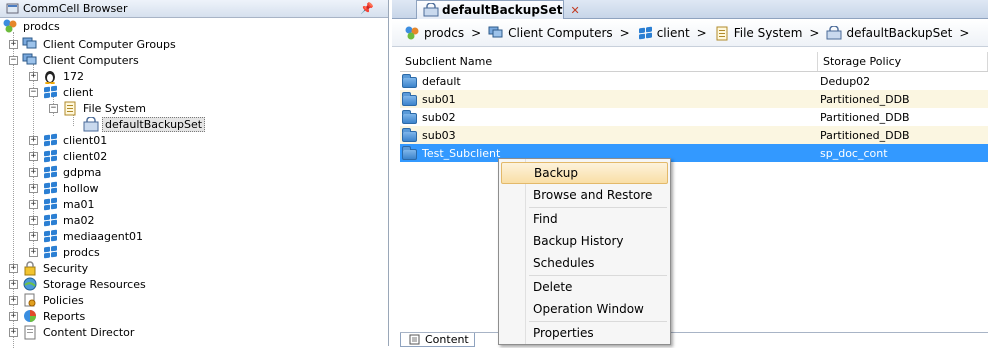  What do you see at coordinates (584, 241) in the screenshot?
I see `menu-item-backup-history: Backup History` at bounding box center [584, 241].